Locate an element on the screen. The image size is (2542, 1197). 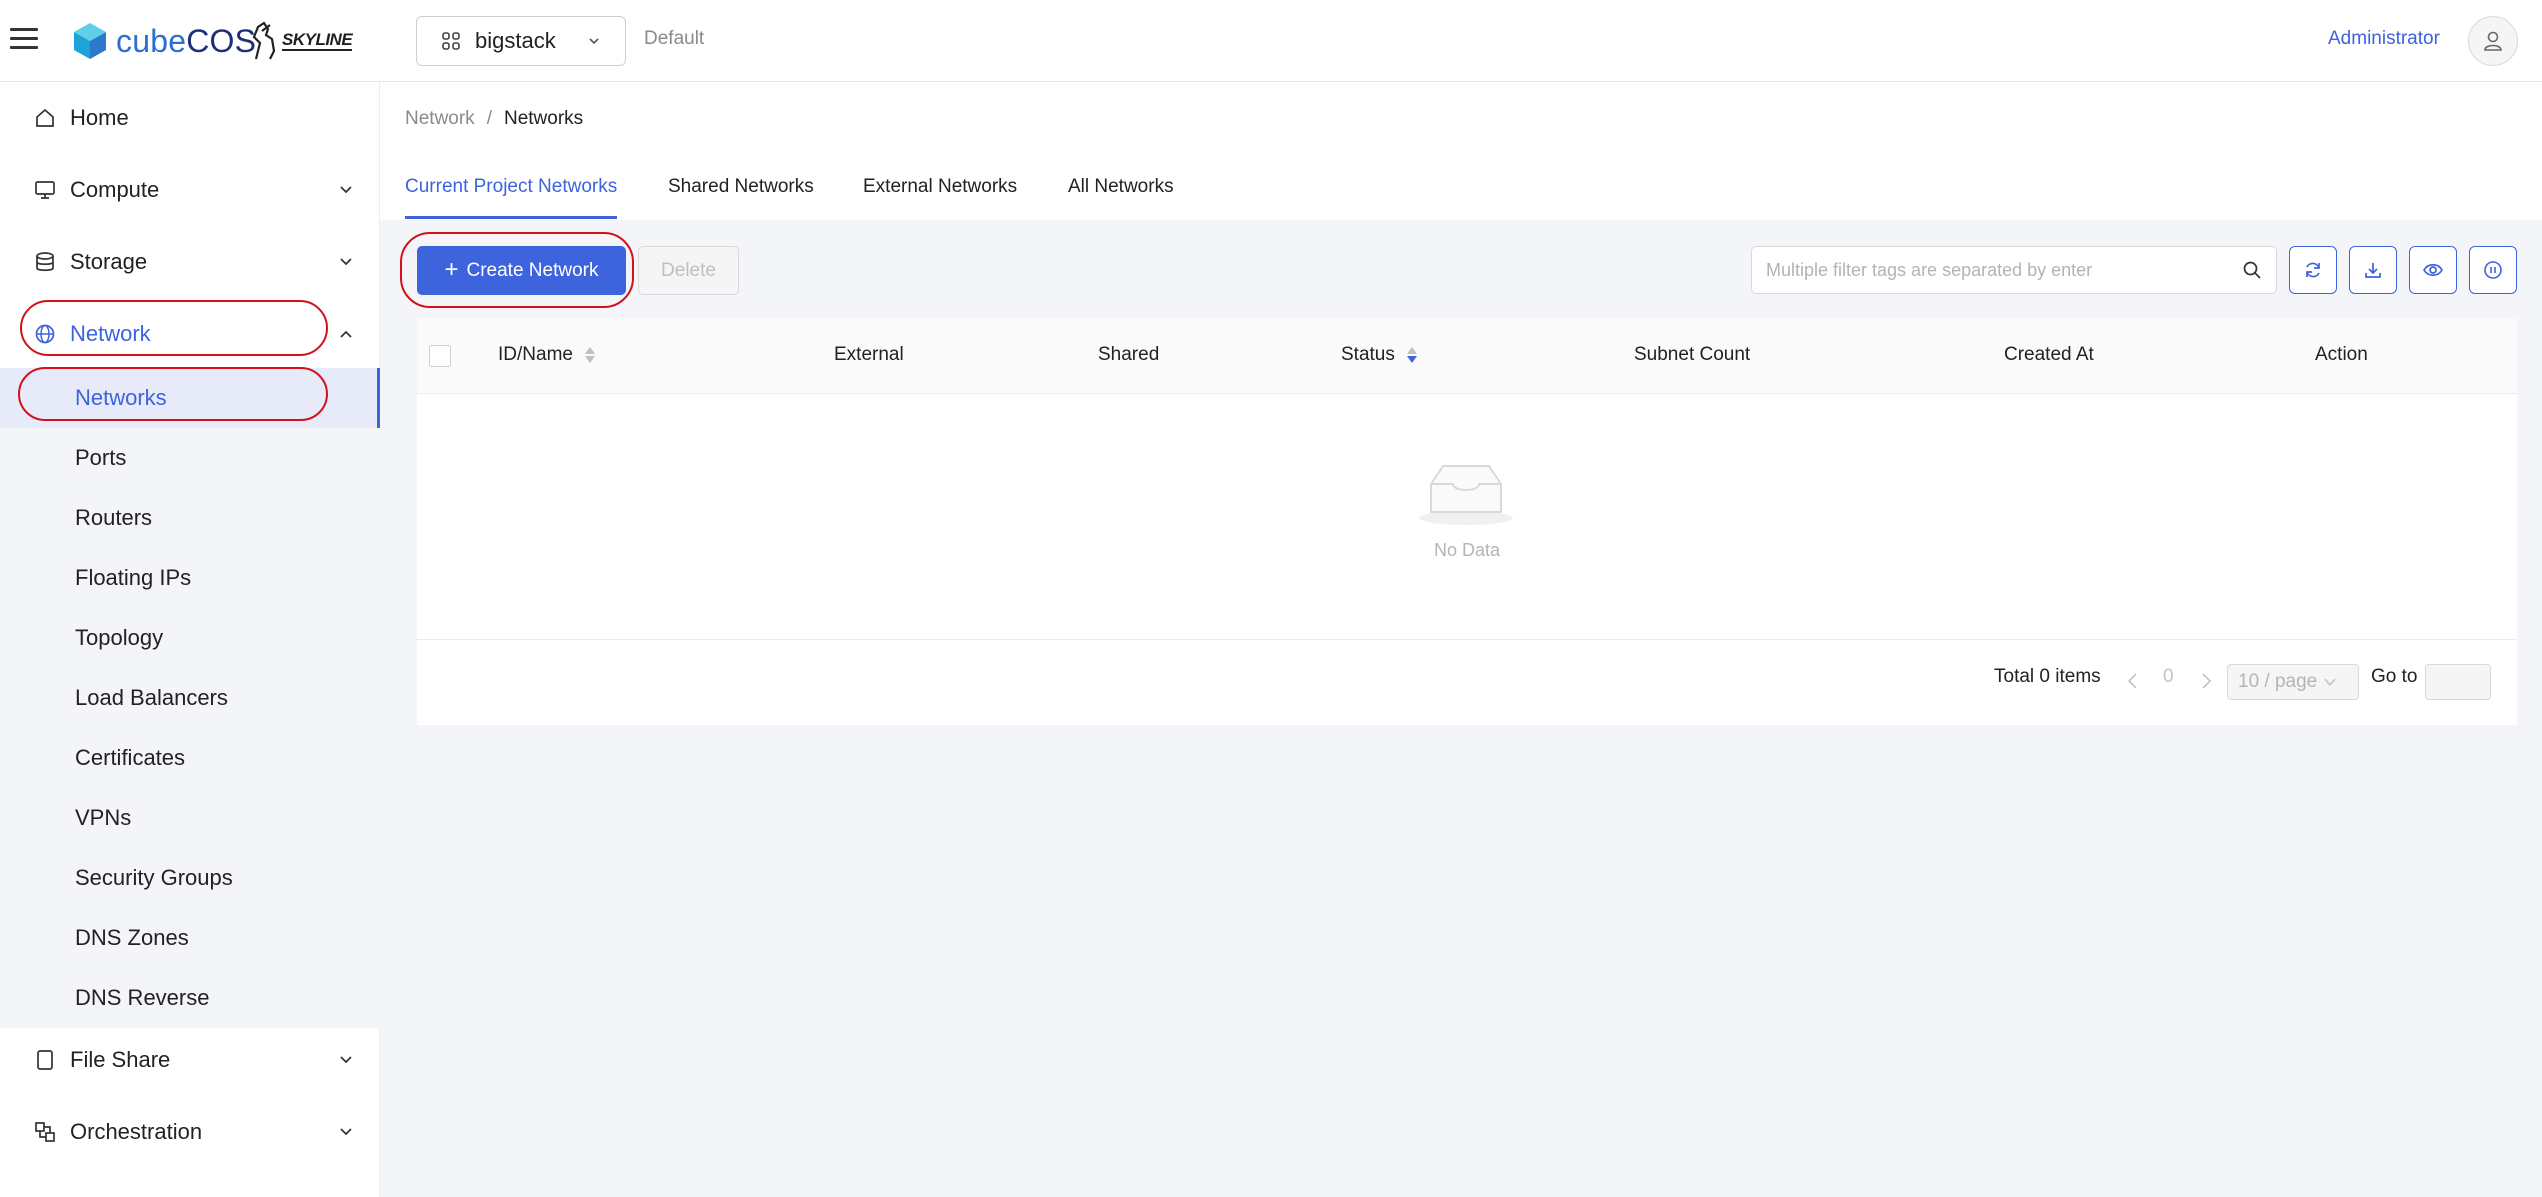
home-icon is located at coordinates (45, 118).